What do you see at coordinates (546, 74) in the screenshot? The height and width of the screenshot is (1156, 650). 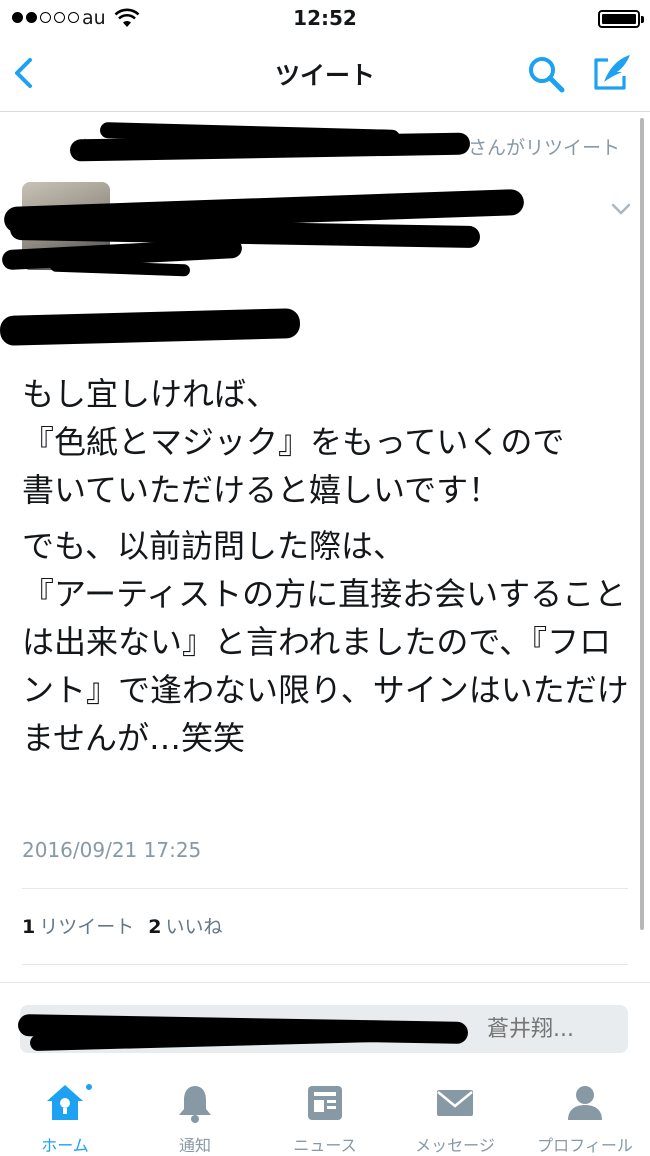 I see `search-icon` at bounding box center [546, 74].